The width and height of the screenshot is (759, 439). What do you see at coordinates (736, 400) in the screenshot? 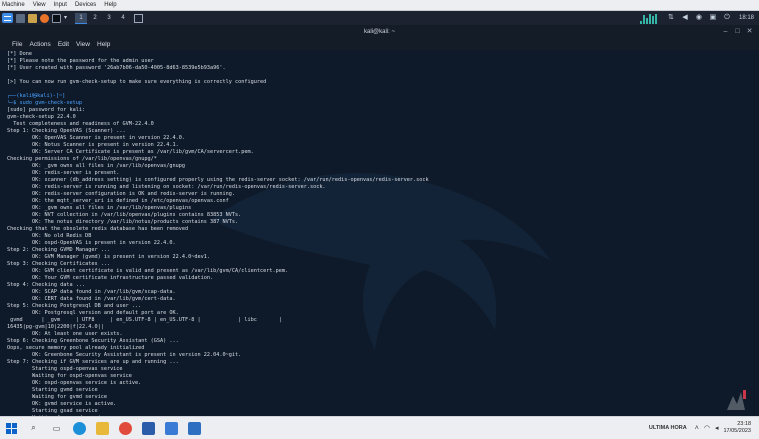
I see `watermark-logo-icon` at bounding box center [736, 400].